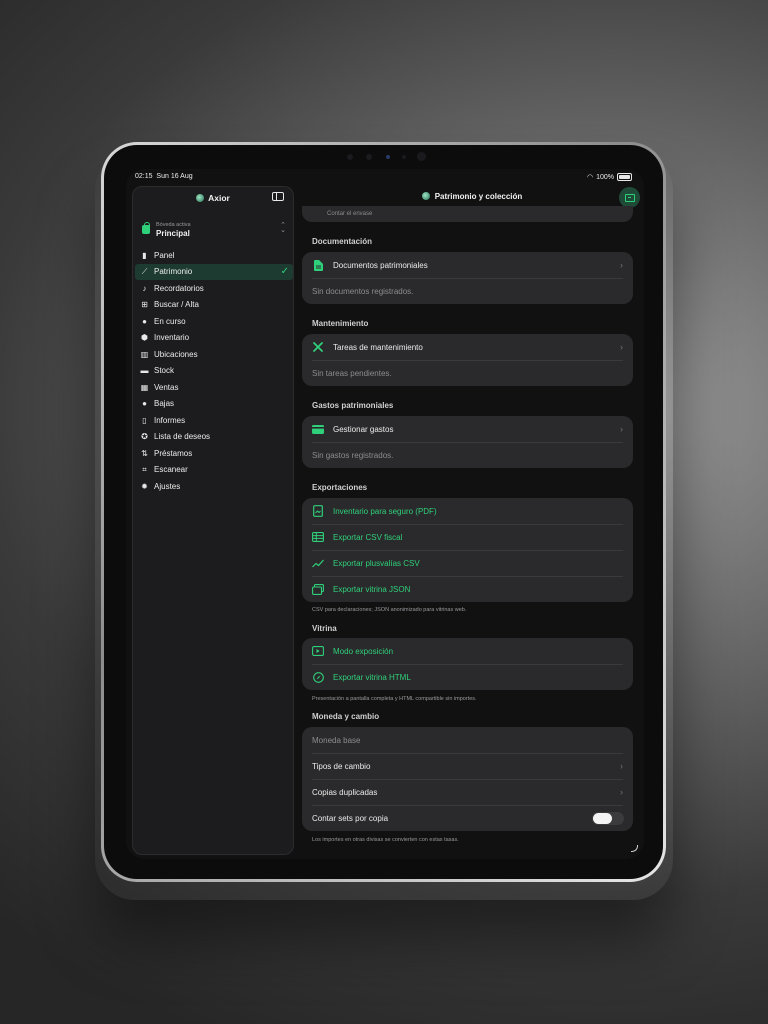 The height and width of the screenshot is (1024, 768). Describe the element at coordinates (214, 321) in the screenshot. I see `sidebar-item-en-curso: ● En curso` at that location.